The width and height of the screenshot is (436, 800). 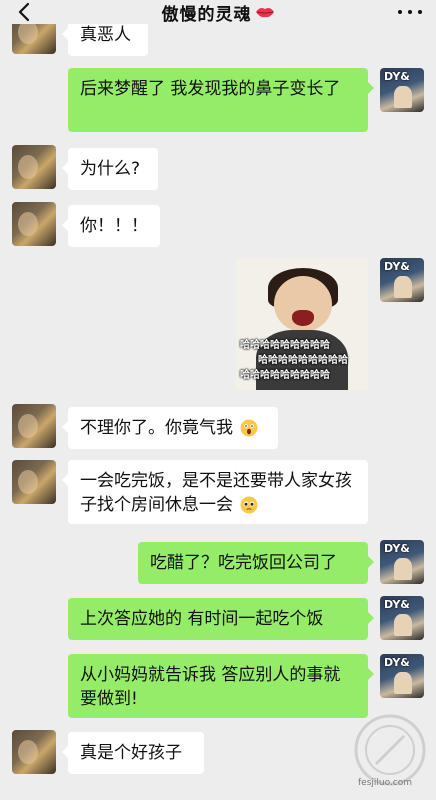 What do you see at coordinates (210, 89) in the screenshot?
I see `message-text: 后来梦醒了 我发现我的鼻子变长了` at bounding box center [210, 89].